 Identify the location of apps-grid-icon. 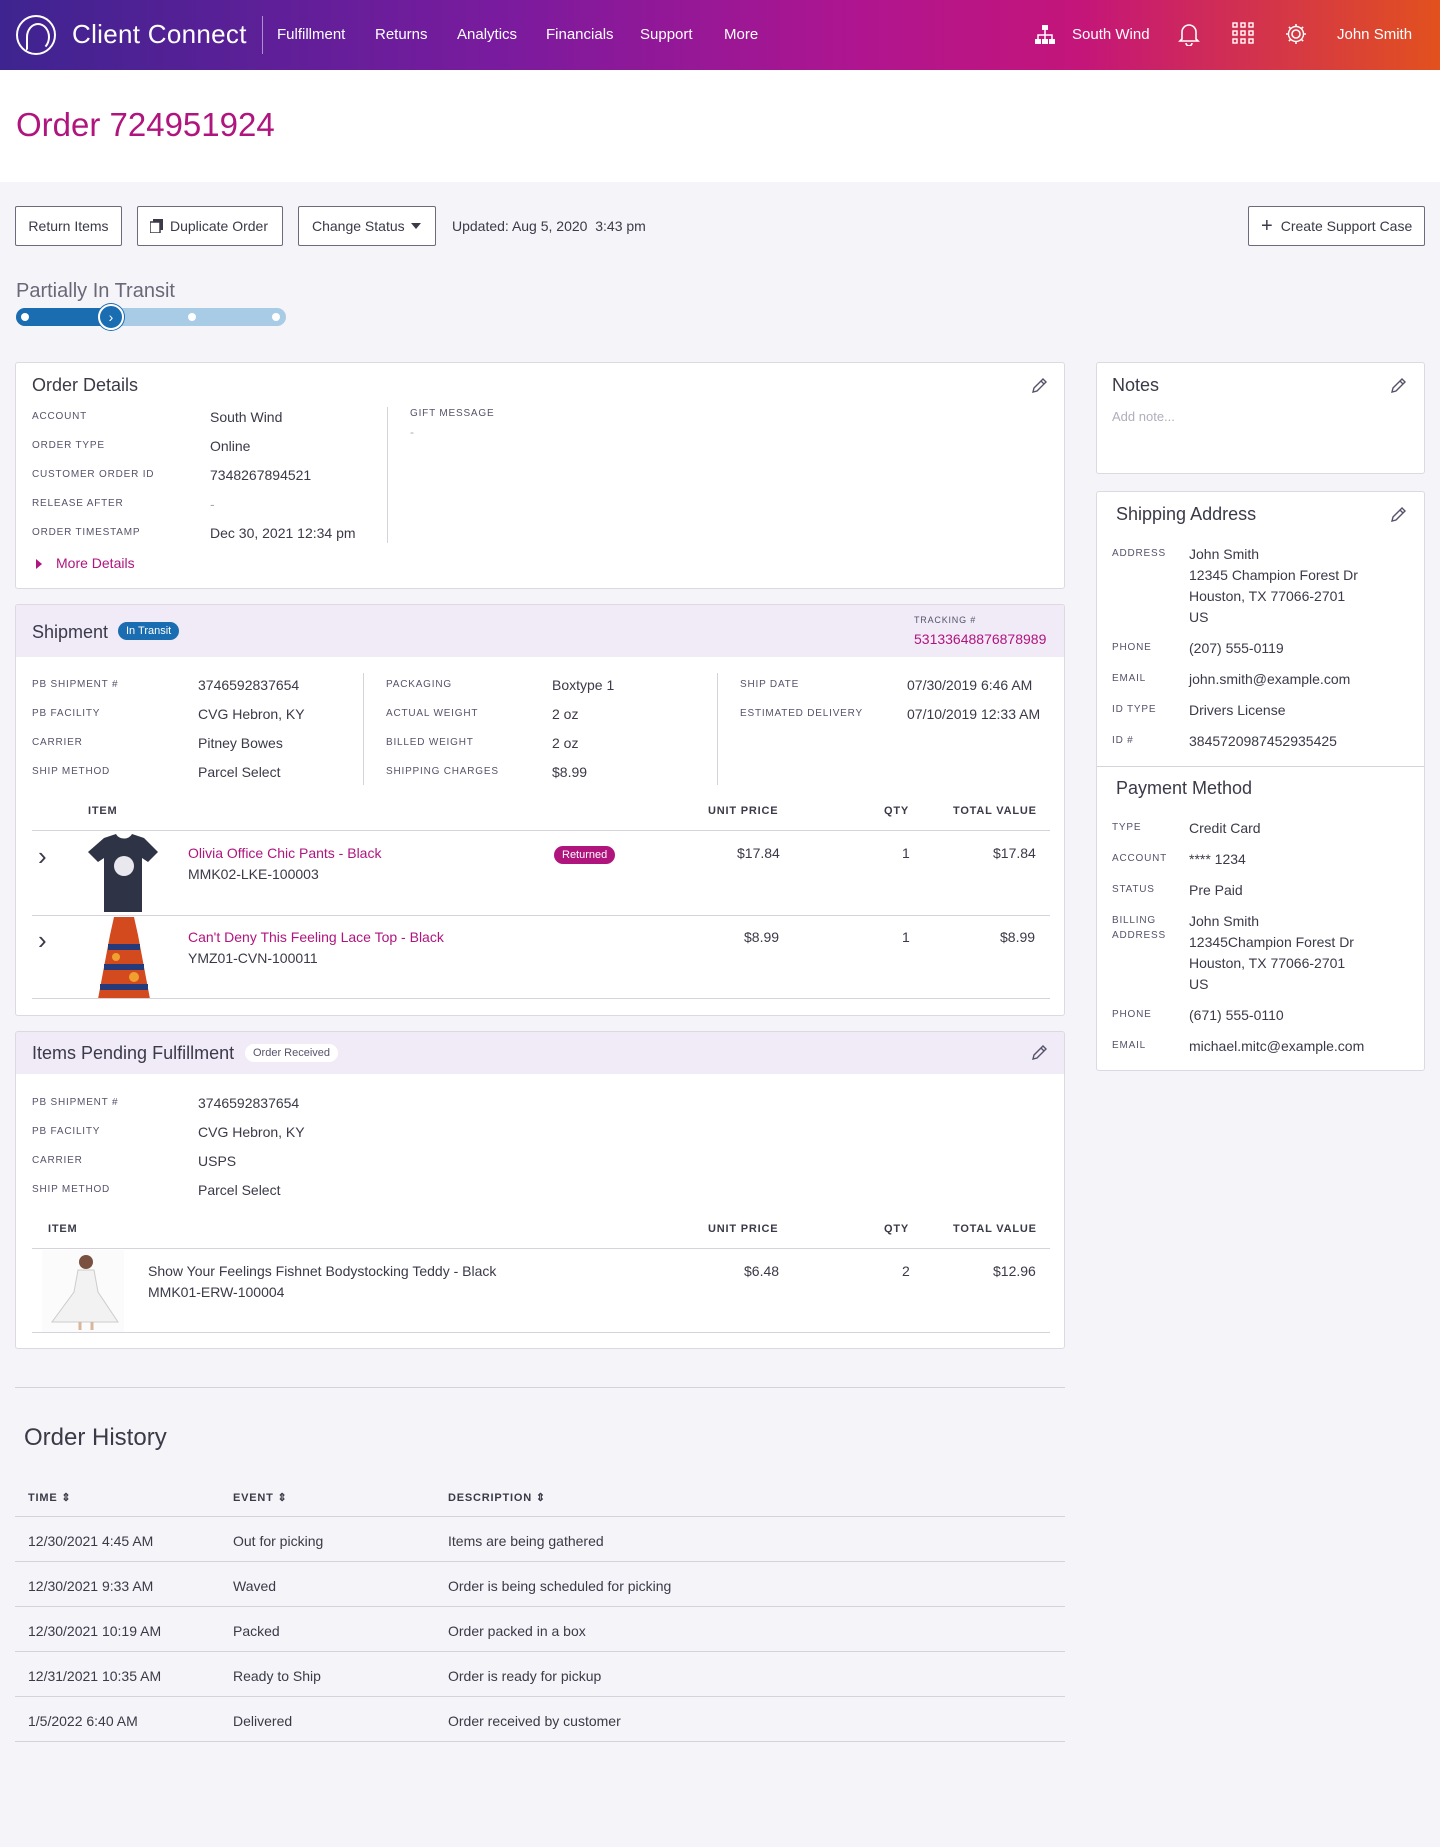
(1243, 33).